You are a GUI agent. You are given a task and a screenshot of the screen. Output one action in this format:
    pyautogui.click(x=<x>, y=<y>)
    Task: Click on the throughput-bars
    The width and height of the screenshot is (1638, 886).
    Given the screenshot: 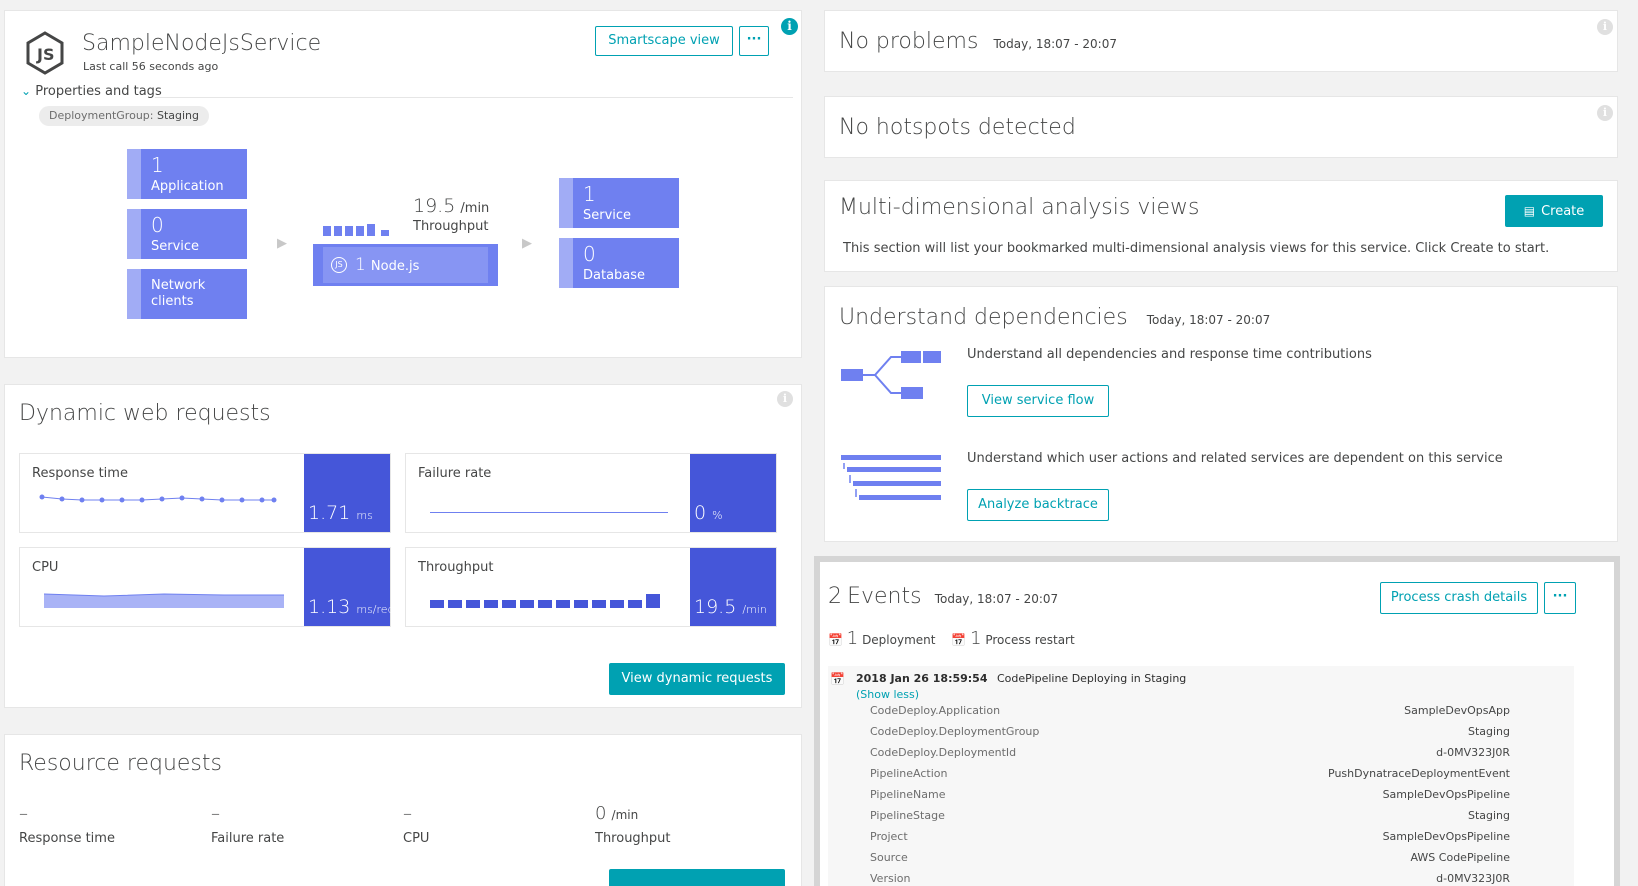 What is the action you would take?
    pyautogui.click(x=545, y=601)
    